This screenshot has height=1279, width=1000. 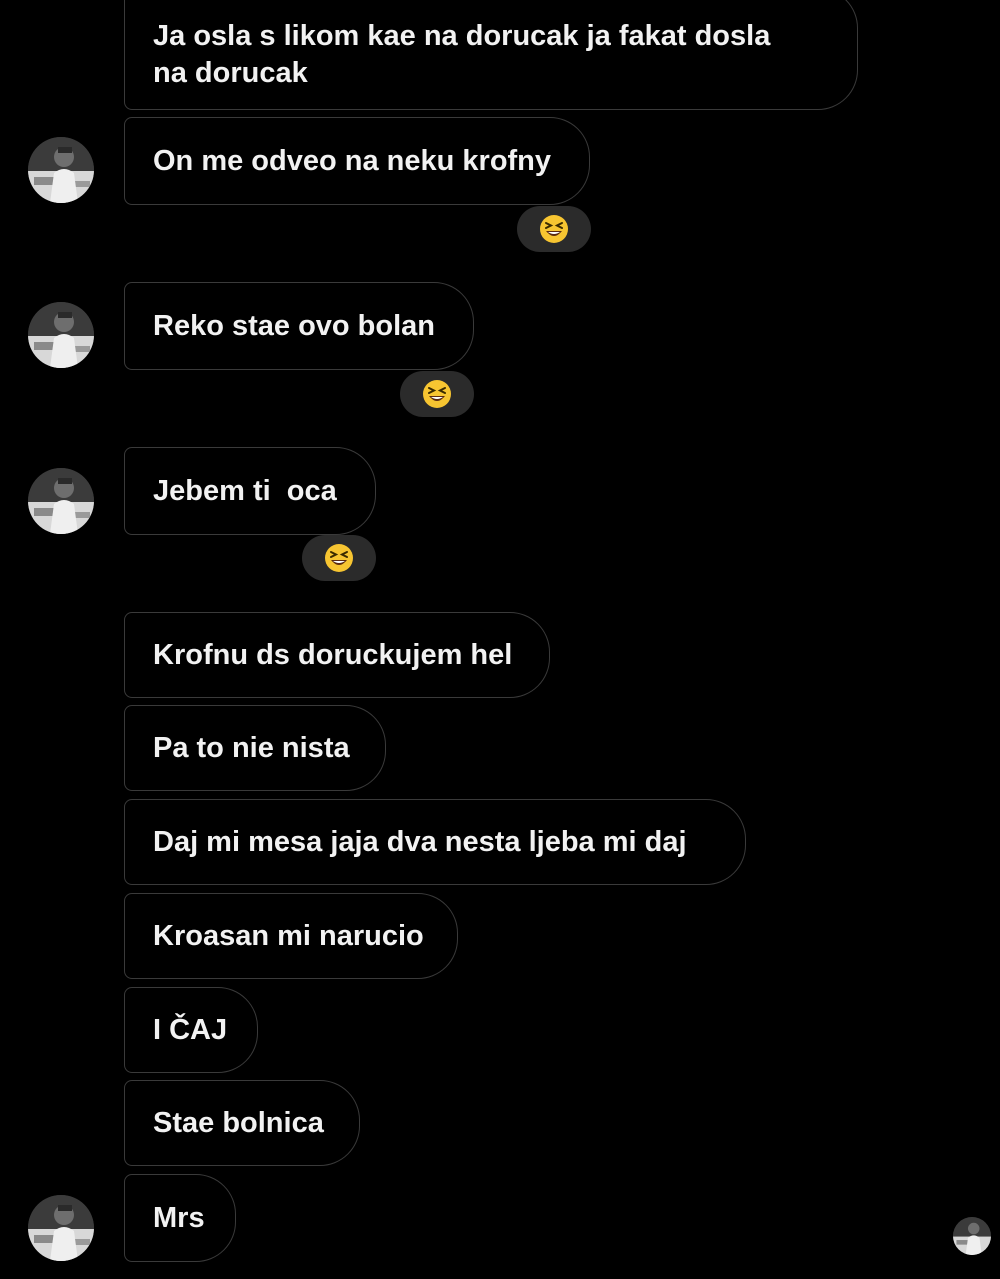 I want to click on message-bubble: Jebem ti oca, so click(x=250, y=491).